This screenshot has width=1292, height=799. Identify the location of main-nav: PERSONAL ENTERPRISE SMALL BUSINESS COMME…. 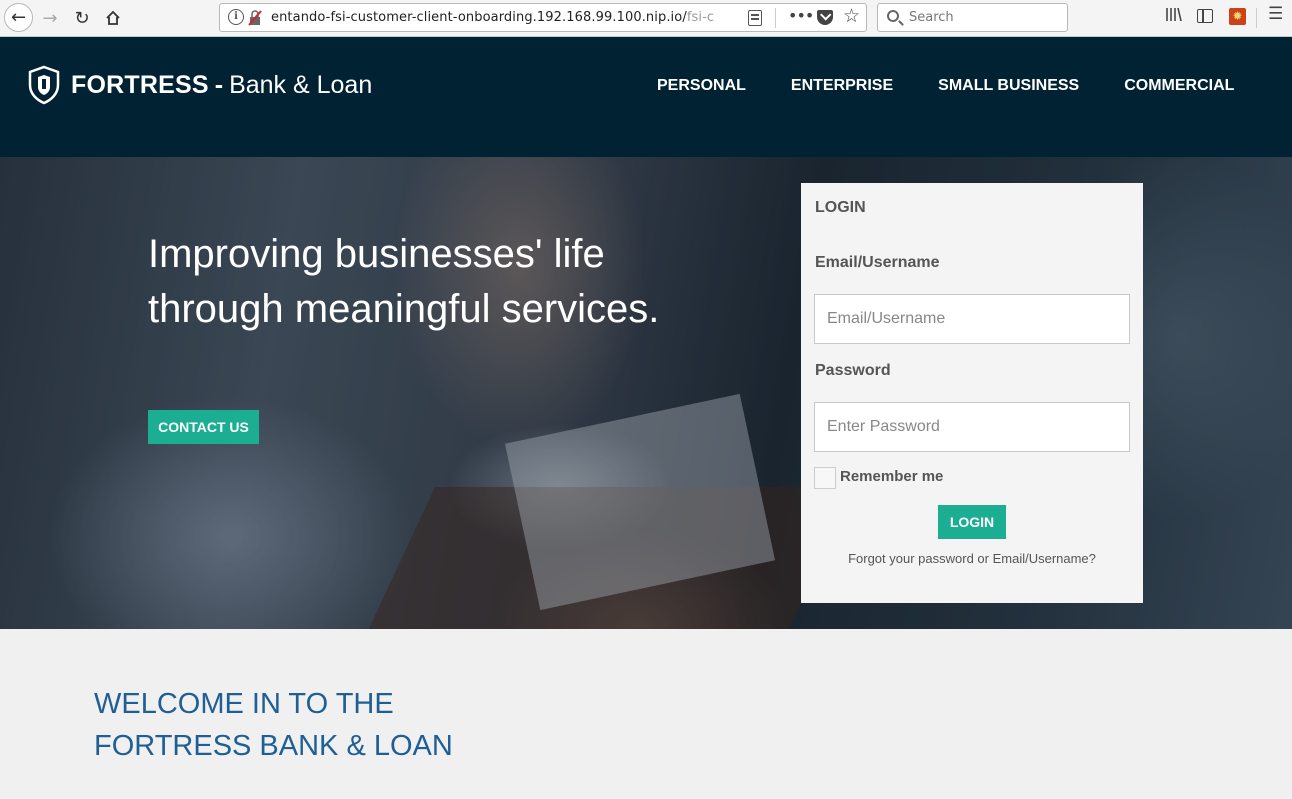
(968, 86).